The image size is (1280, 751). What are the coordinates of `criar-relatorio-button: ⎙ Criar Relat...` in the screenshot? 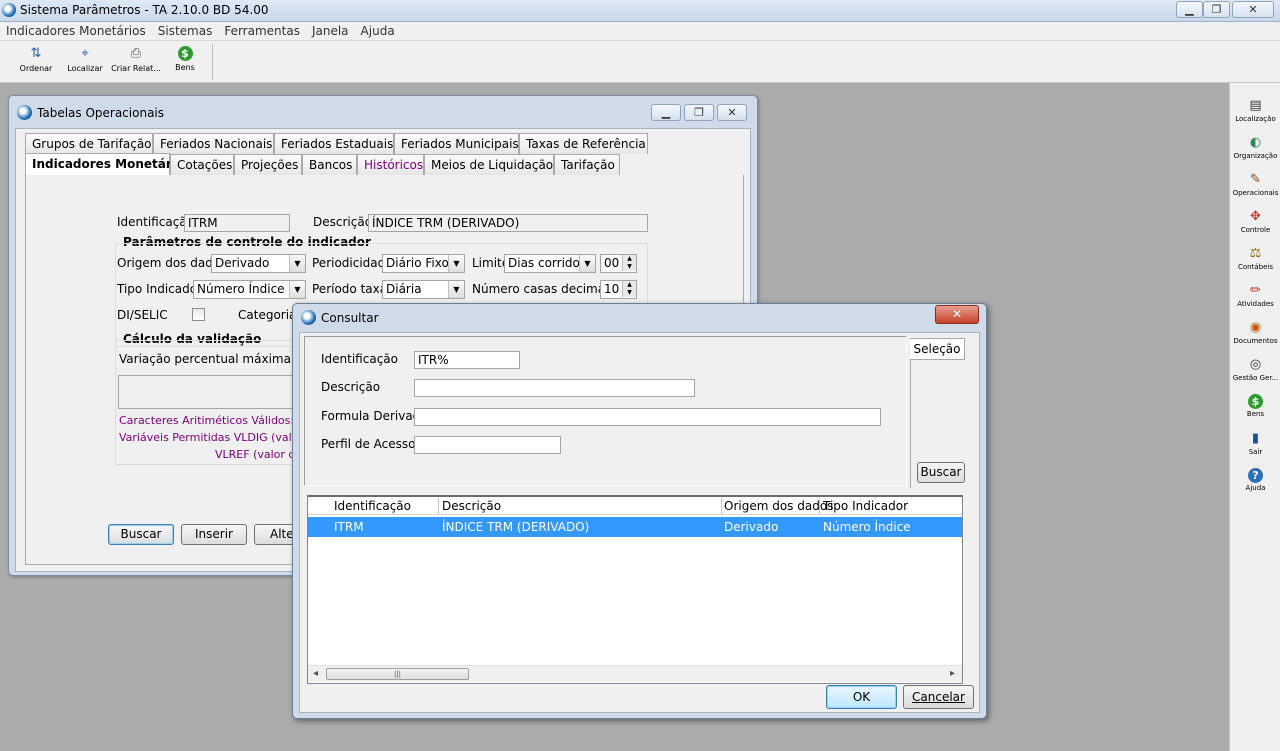 It's located at (136, 63).